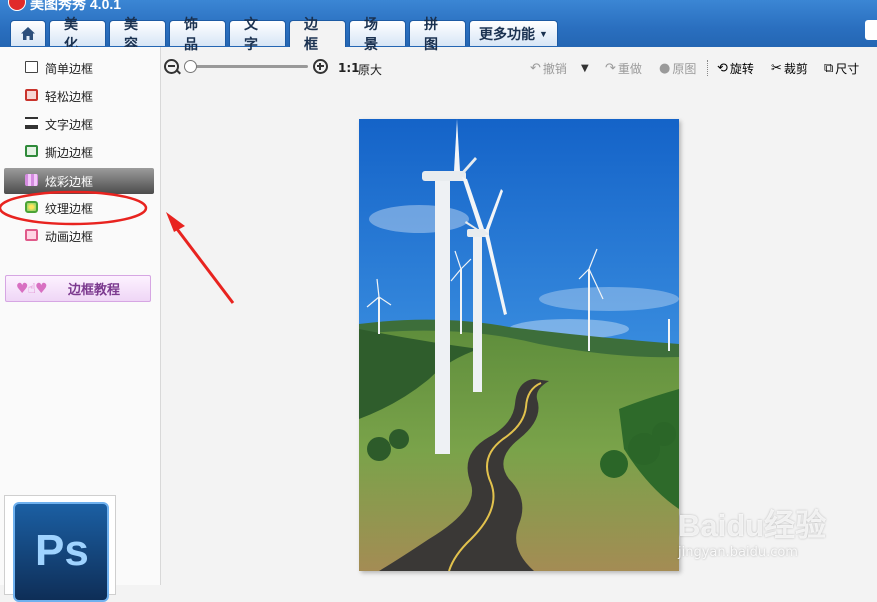 The width and height of the screenshot is (877, 602). What do you see at coordinates (197, 34) in the screenshot?
I see `tab-accessories: 饰品` at bounding box center [197, 34].